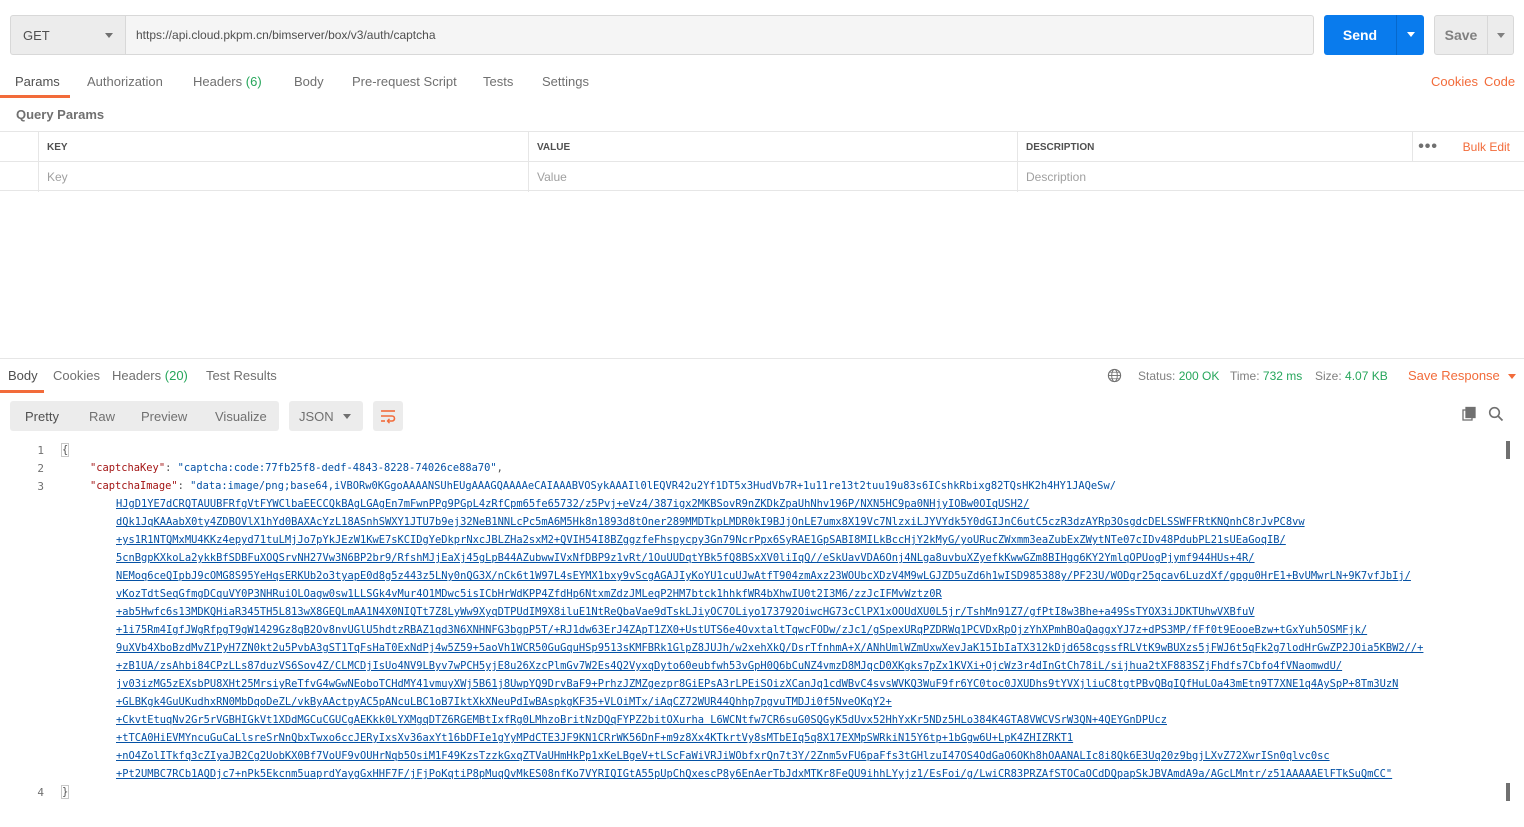 This screenshot has width=1524, height=827. Describe the element at coordinates (40, 792) in the screenshot. I see `line-number: 4` at that location.